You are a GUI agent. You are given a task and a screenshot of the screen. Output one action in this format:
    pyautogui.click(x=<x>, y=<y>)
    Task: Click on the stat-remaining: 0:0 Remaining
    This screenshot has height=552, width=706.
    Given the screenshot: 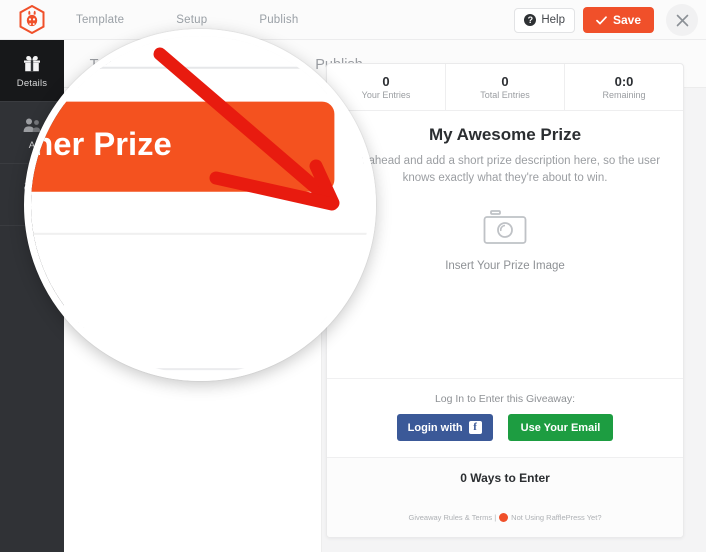 What is the action you would take?
    pyautogui.click(x=623, y=87)
    